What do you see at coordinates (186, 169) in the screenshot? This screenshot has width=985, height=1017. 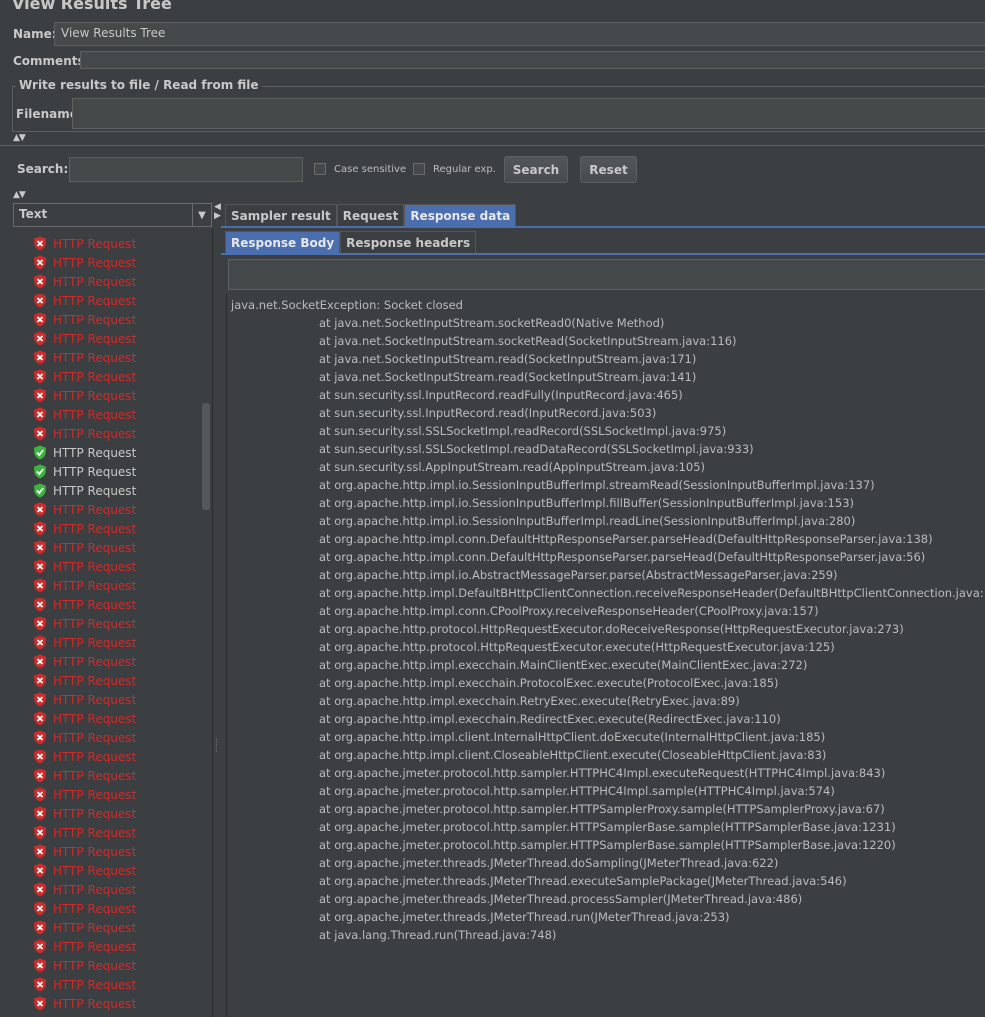 I see `search-input` at bounding box center [186, 169].